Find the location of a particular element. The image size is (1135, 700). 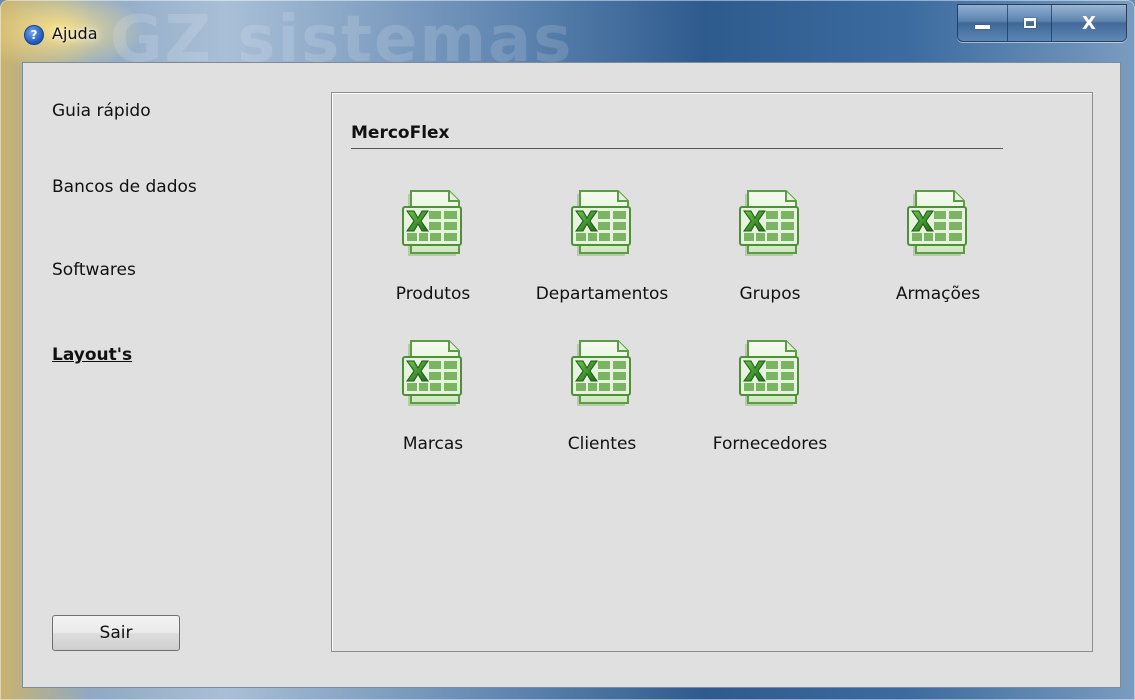

file-label: Marcas is located at coordinates (433, 444).